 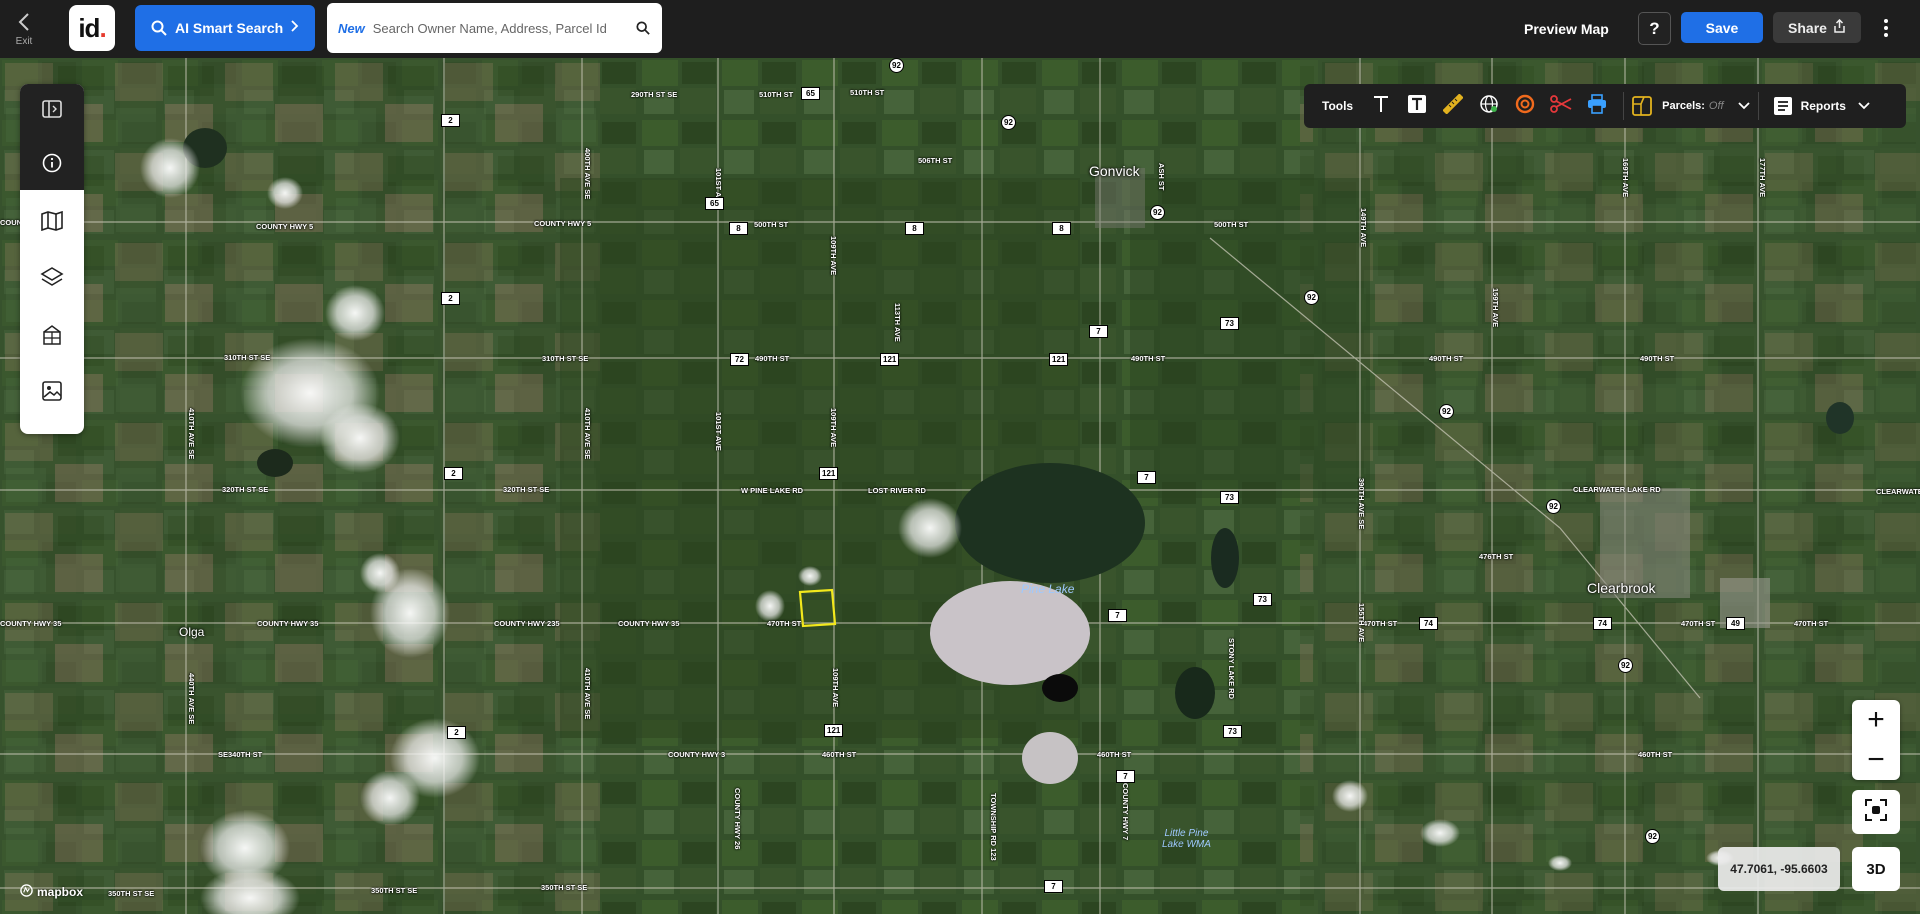 I want to click on globe-tool-button, so click(x=1489, y=106).